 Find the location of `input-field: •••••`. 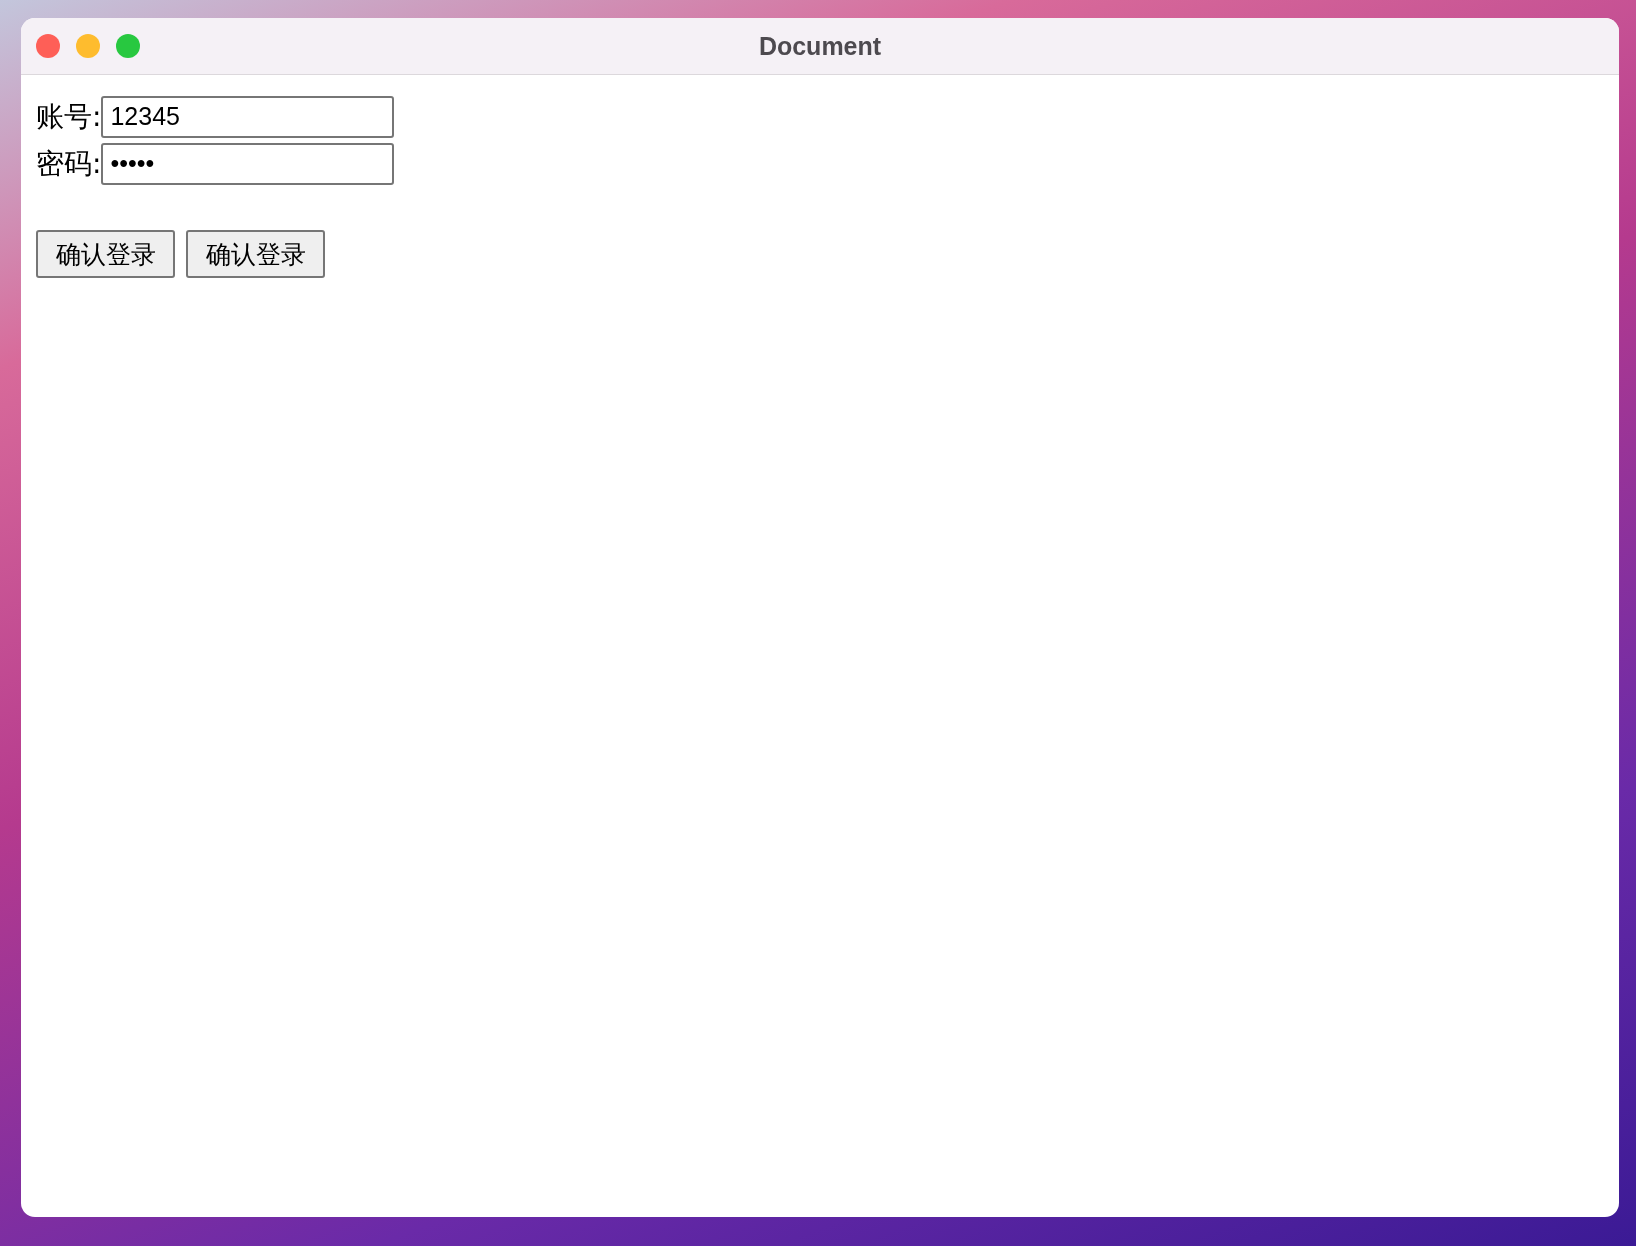

input-field: ••••• is located at coordinates (248, 163).